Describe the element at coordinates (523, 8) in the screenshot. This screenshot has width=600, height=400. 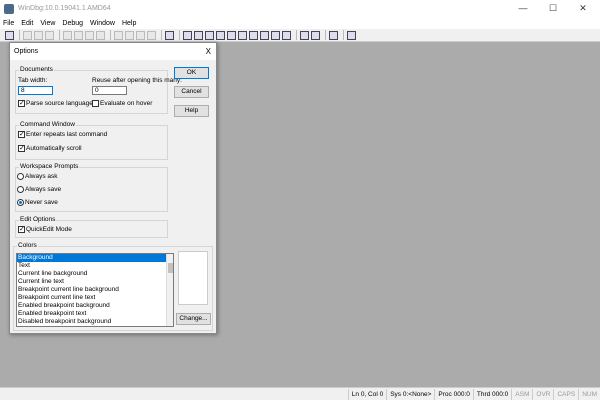
I see `minimize-button: —` at that location.